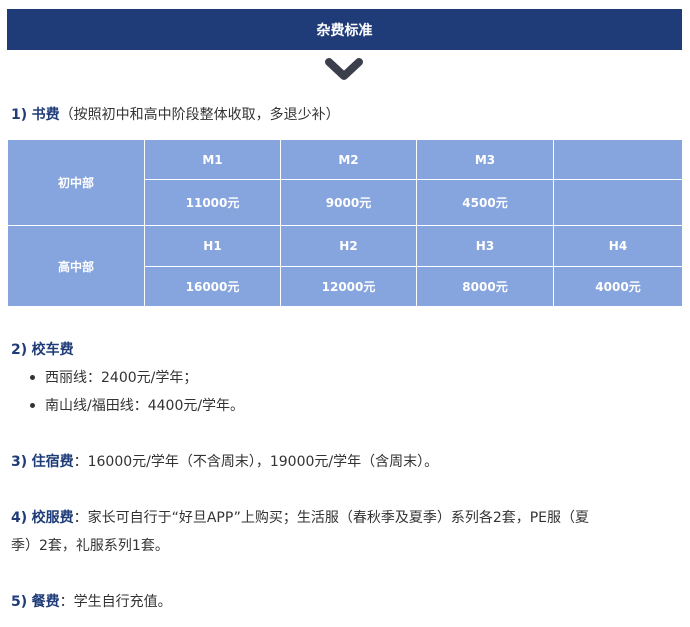 This screenshot has width=690, height=627. What do you see at coordinates (331, 518) in the screenshot?
I see `uniform-text-1: ：家长可自行于“好旦APP”上购买；生活服（春秋季及夏季）系列各2套，PE服（夏` at bounding box center [331, 518].